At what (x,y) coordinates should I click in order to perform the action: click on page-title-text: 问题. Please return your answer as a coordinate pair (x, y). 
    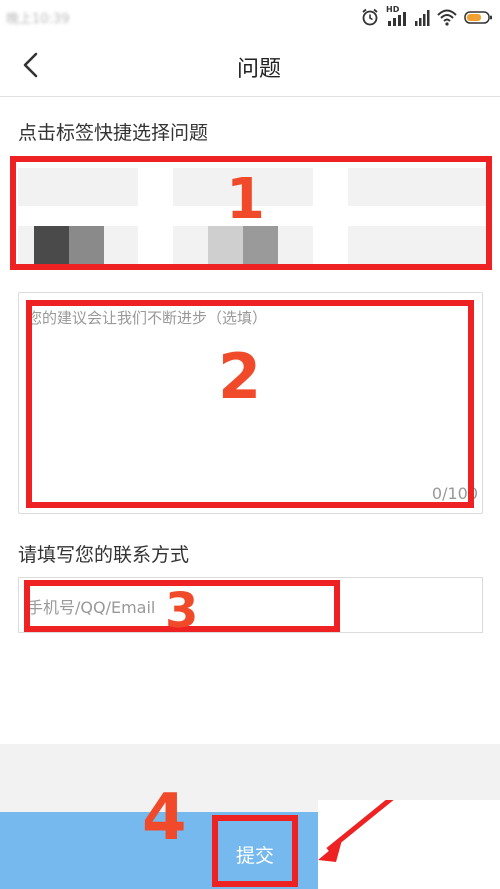
    Looking at the image, I should click on (258, 69).